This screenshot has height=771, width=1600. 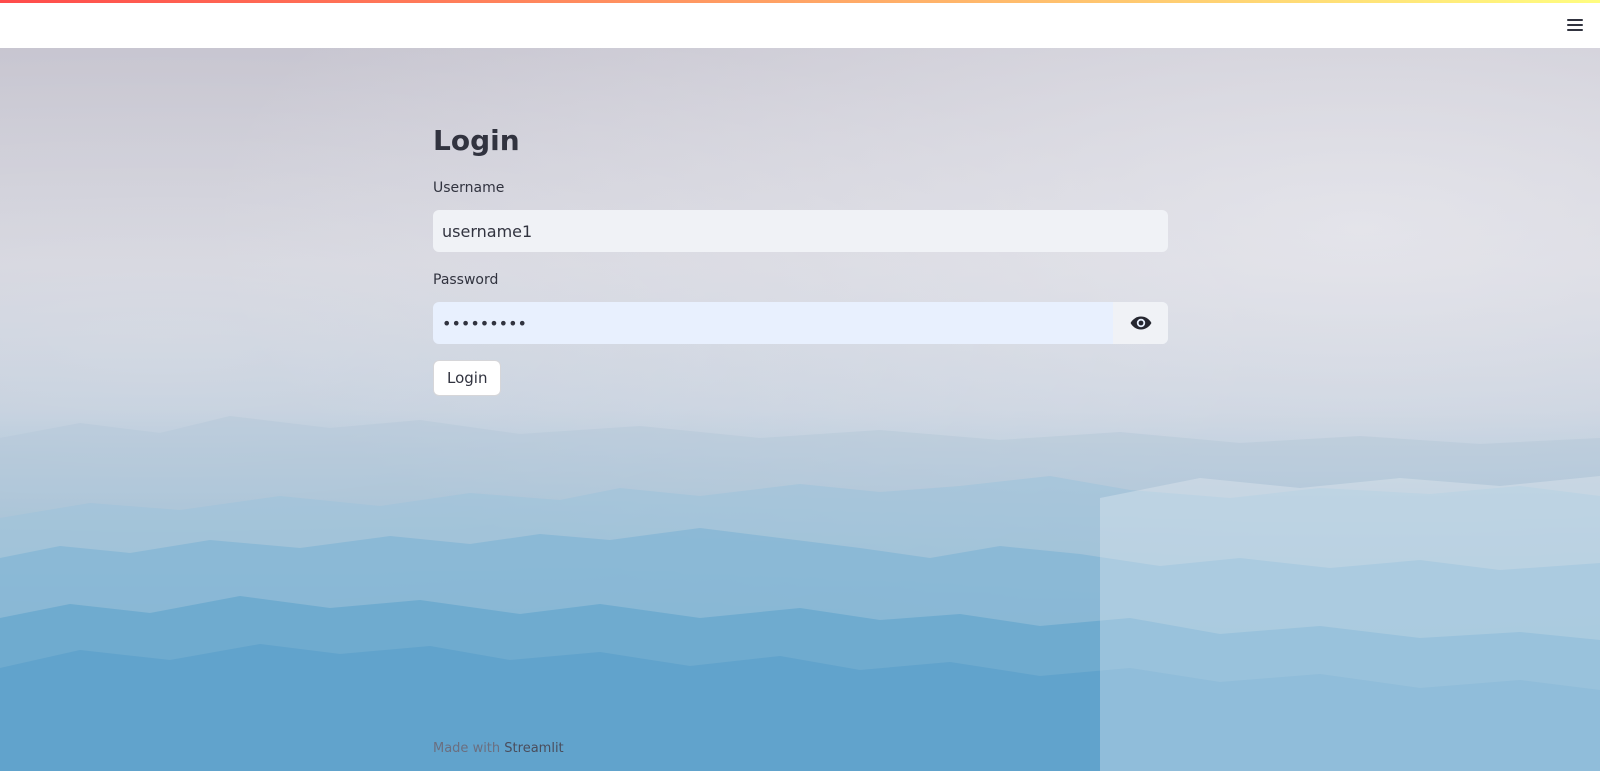 I want to click on password-input, so click(x=773, y=323).